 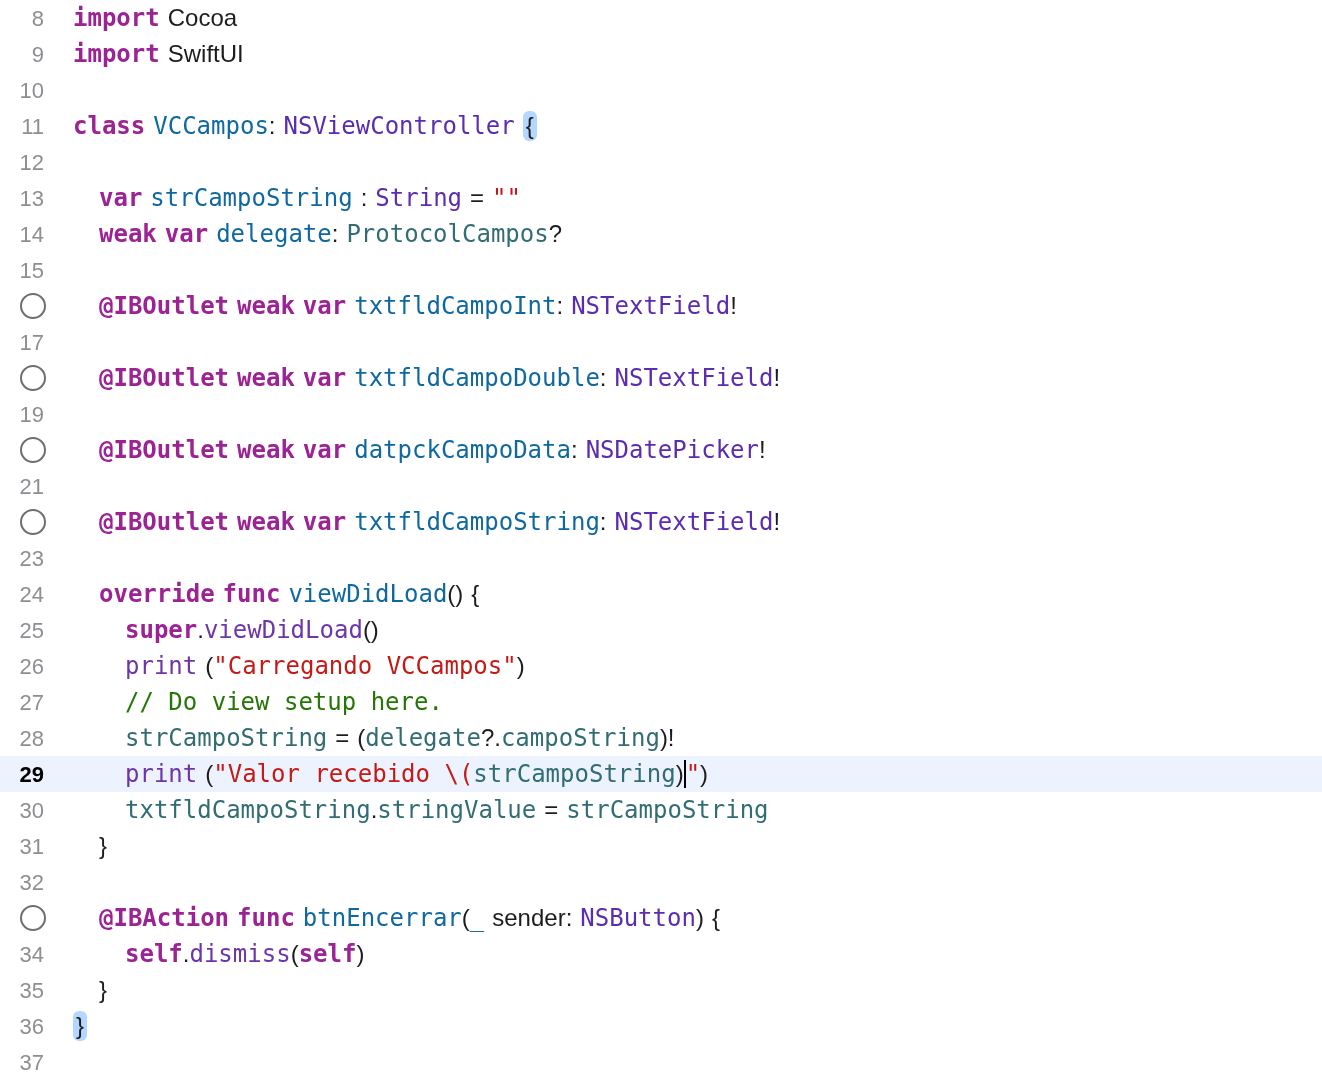 What do you see at coordinates (274, 234) in the screenshot?
I see `declaration-name: delegate` at bounding box center [274, 234].